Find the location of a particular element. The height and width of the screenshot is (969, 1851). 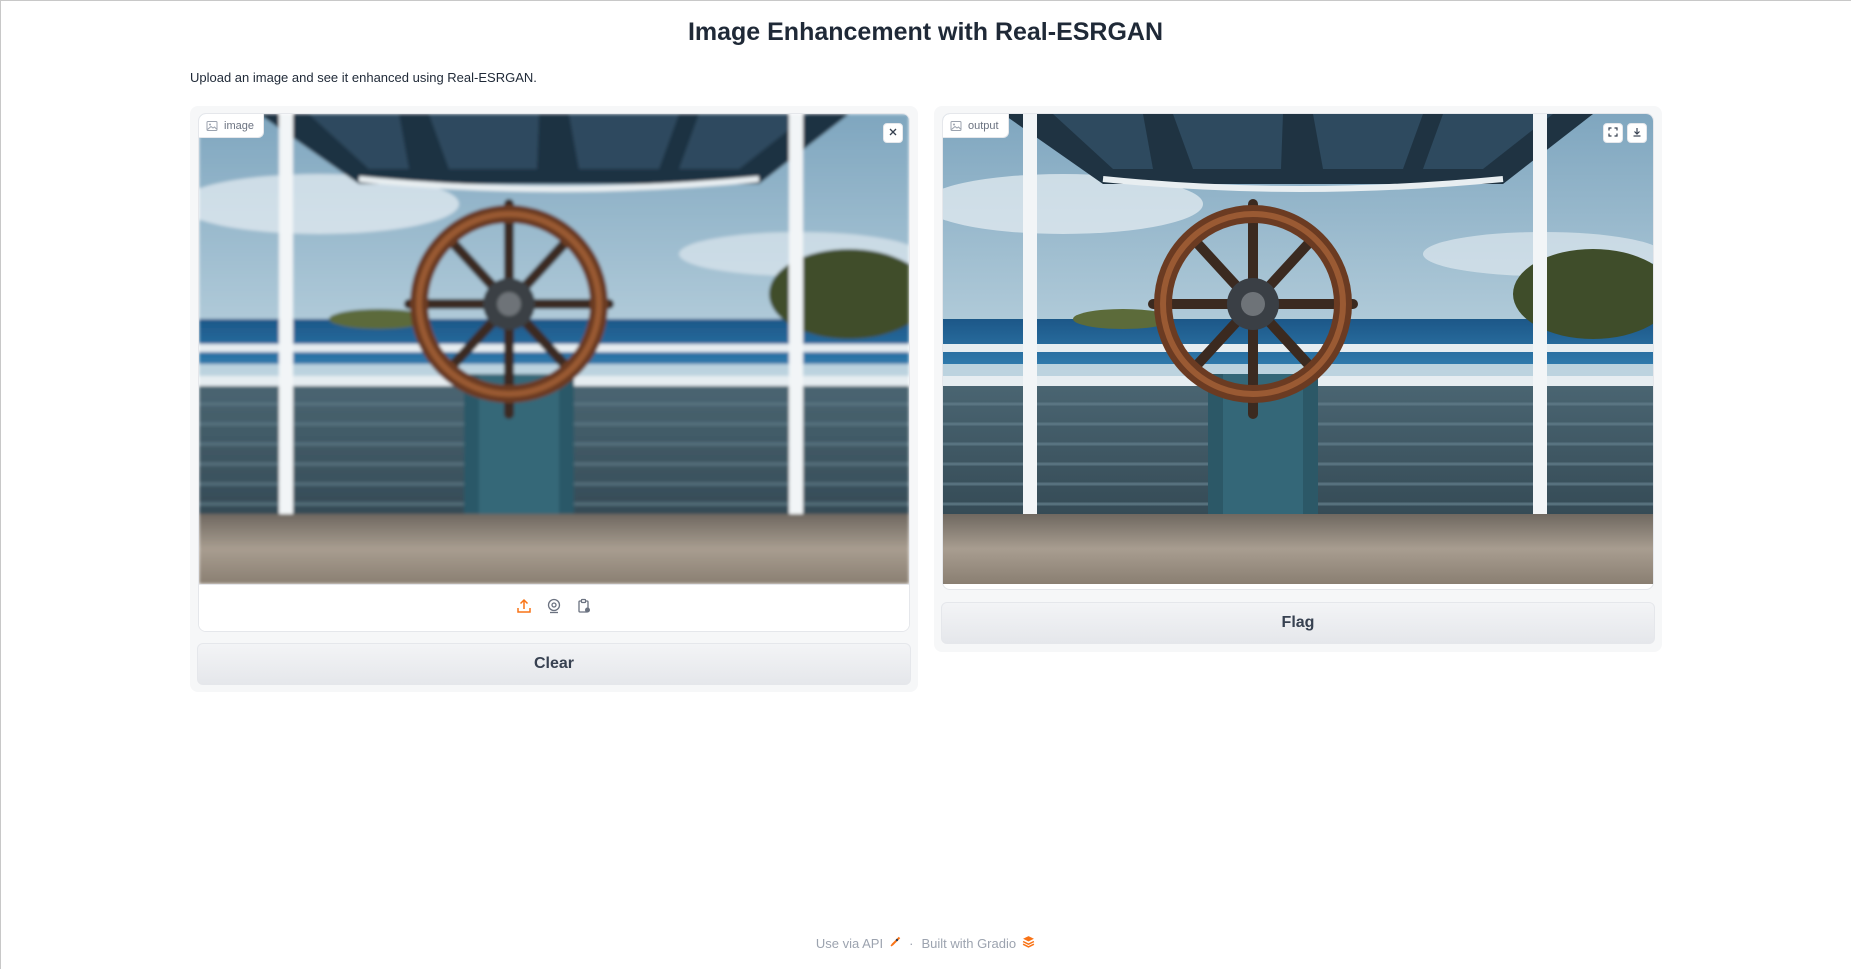

window-left-border is located at coordinates (0, 484).